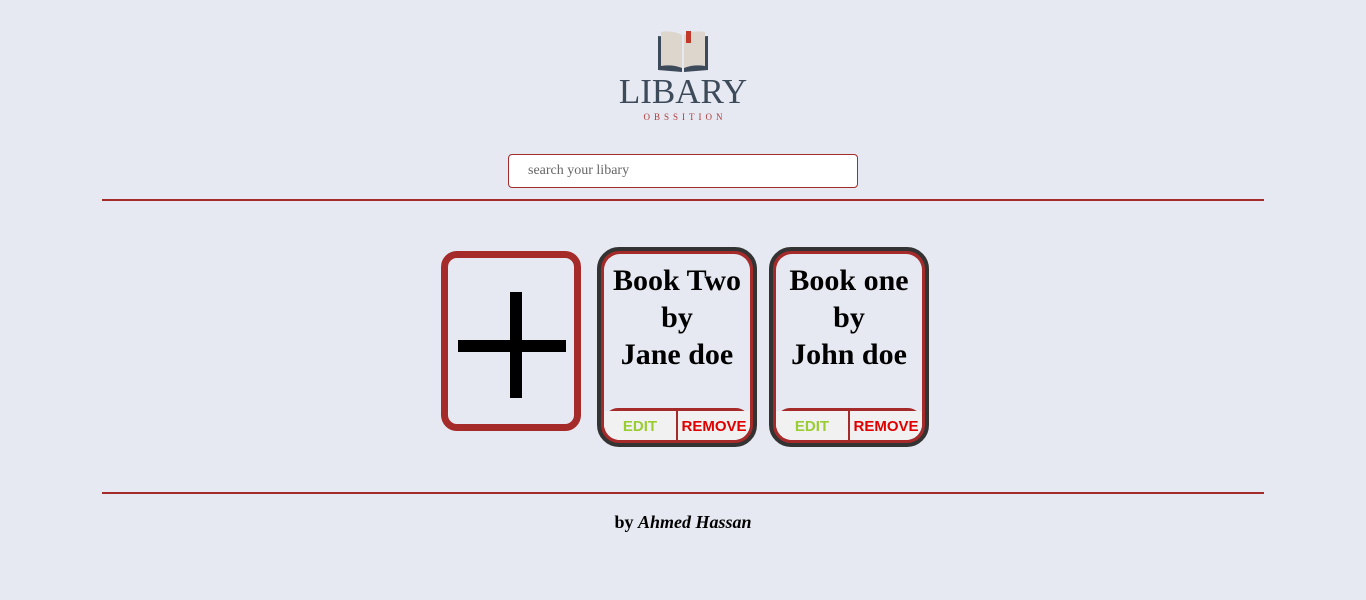 This screenshot has height=600, width=1366. I want to click on footer-prefix: by, so click(624, 522).